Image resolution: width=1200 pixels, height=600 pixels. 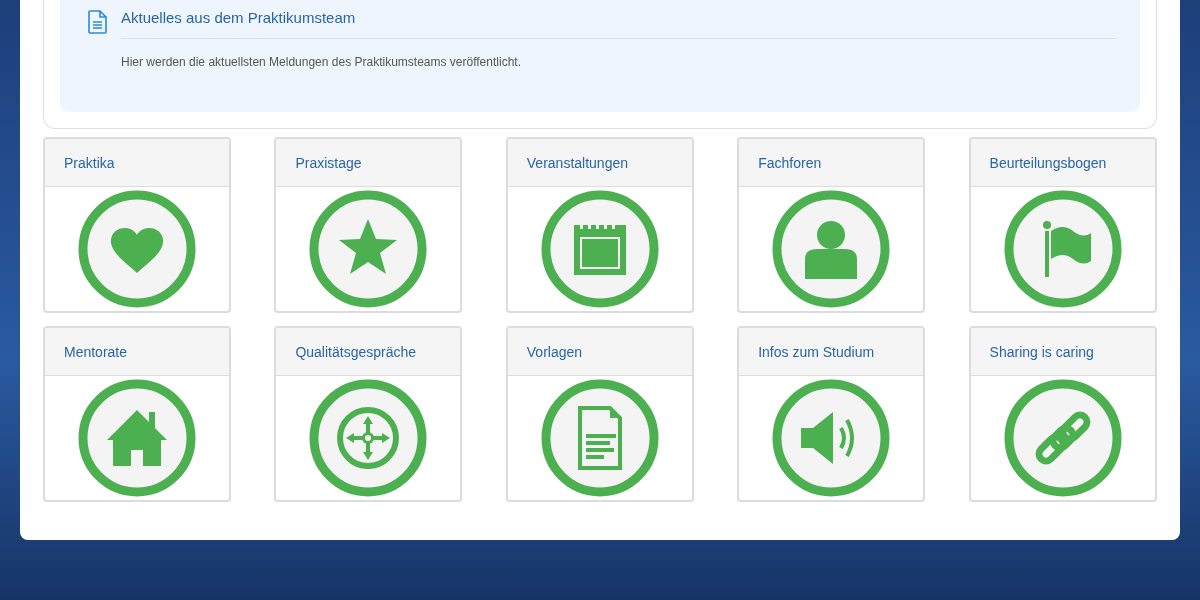 I want to click on tile-link: Sharing is caring, so click(x=1041, y=352).